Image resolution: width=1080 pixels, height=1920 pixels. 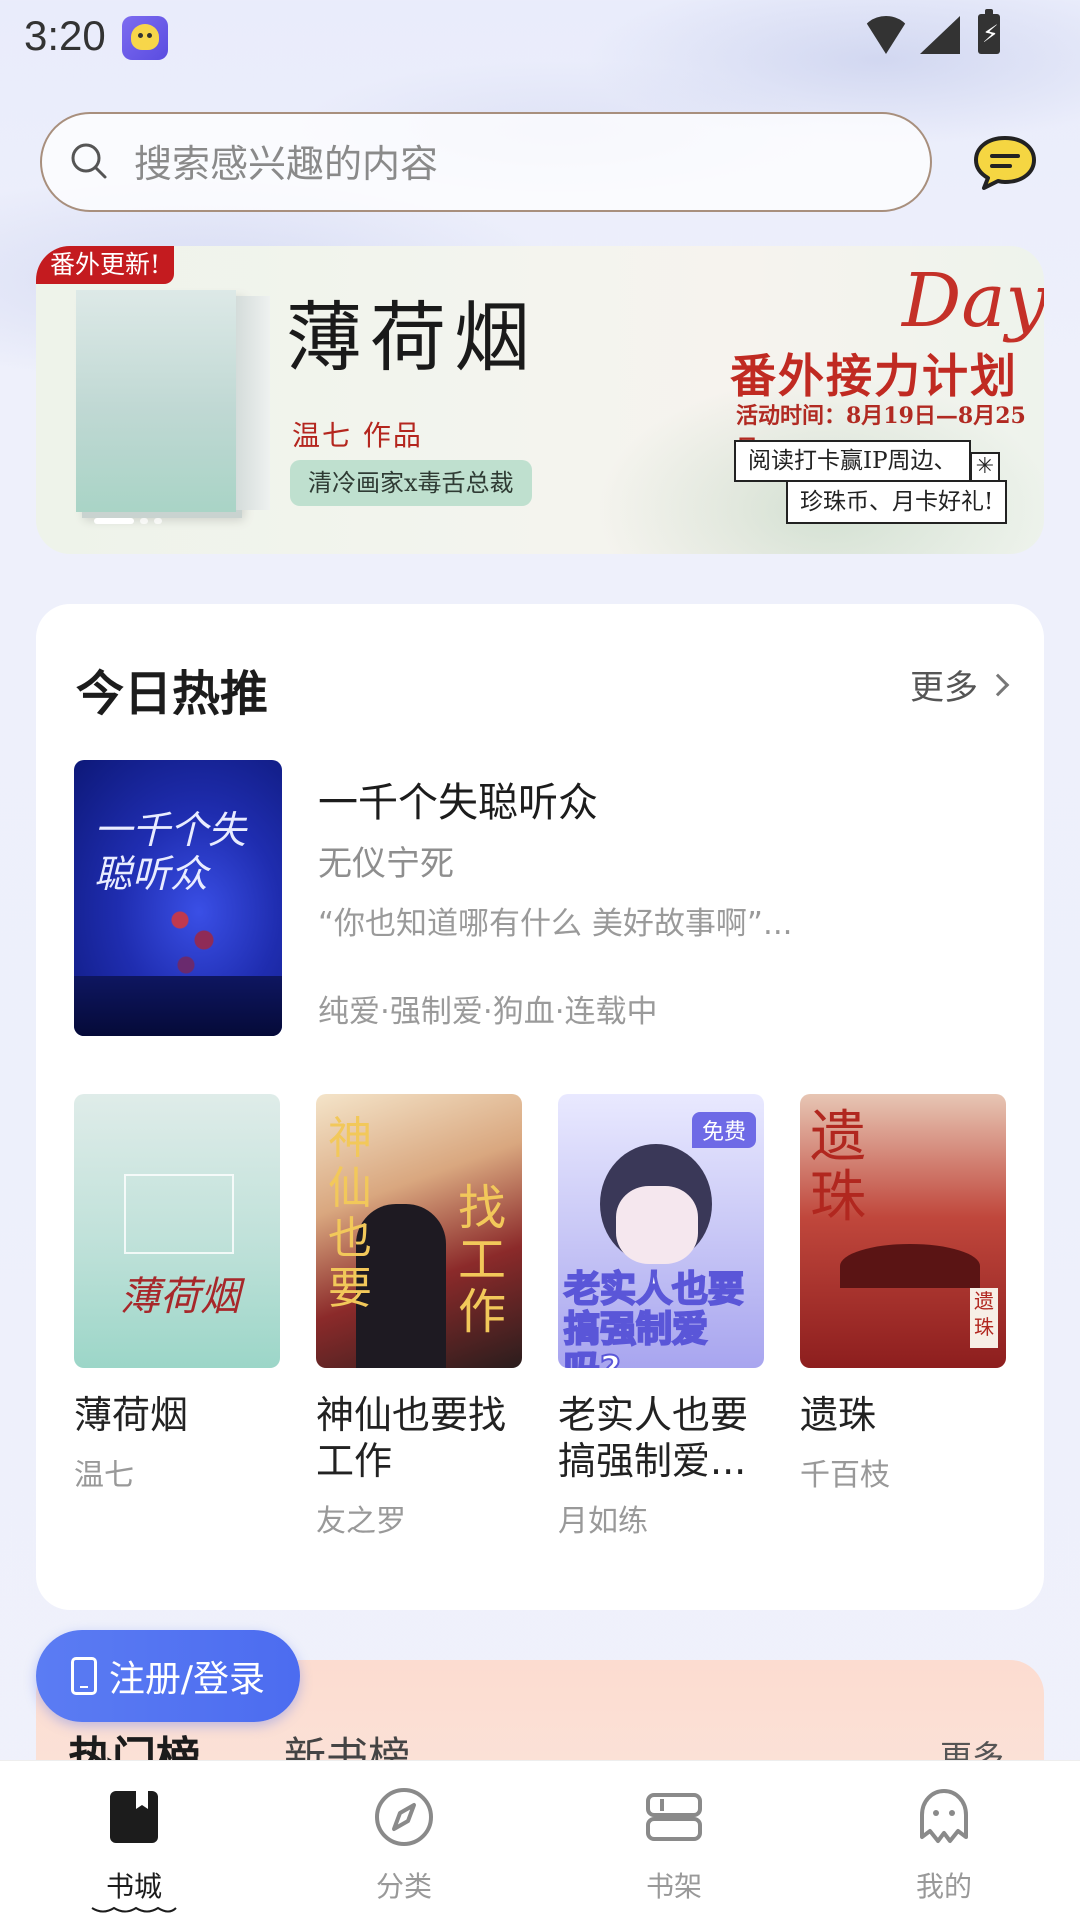 What do you see at coordinates (886, 35) in the screenshot?
I see `wifi-icon` at bounding box center [886, 35].